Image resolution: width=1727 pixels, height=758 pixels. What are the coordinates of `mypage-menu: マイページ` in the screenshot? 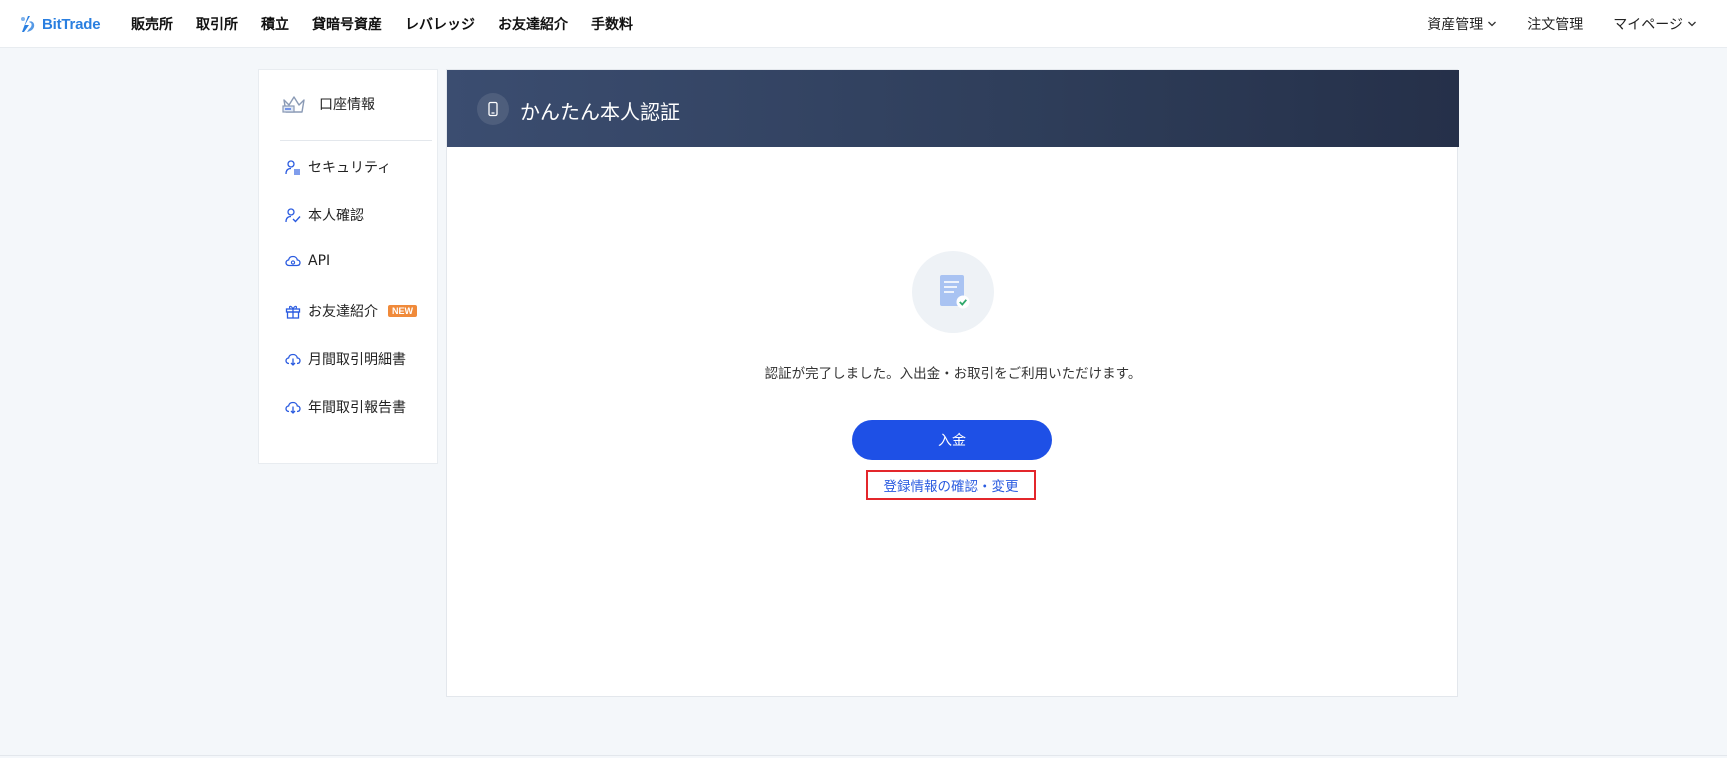 It's located at (1655, 24).